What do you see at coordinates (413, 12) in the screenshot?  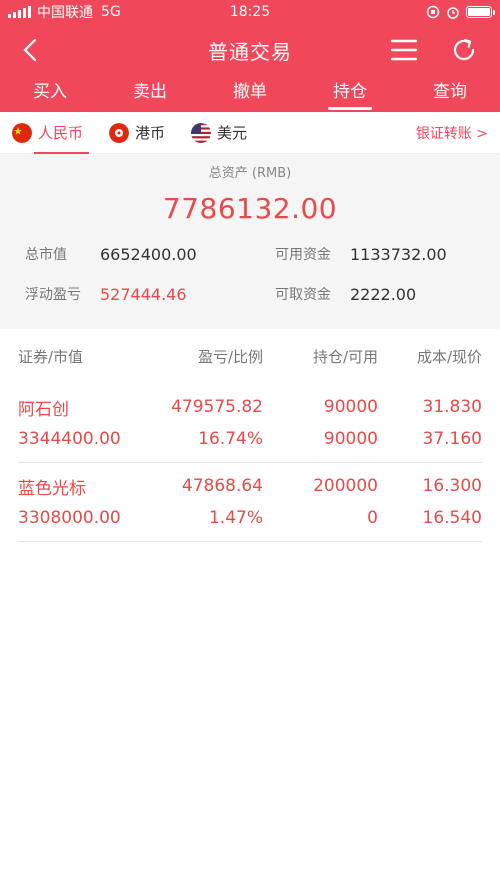 I see `status-right` at bounding box center [413, 12].